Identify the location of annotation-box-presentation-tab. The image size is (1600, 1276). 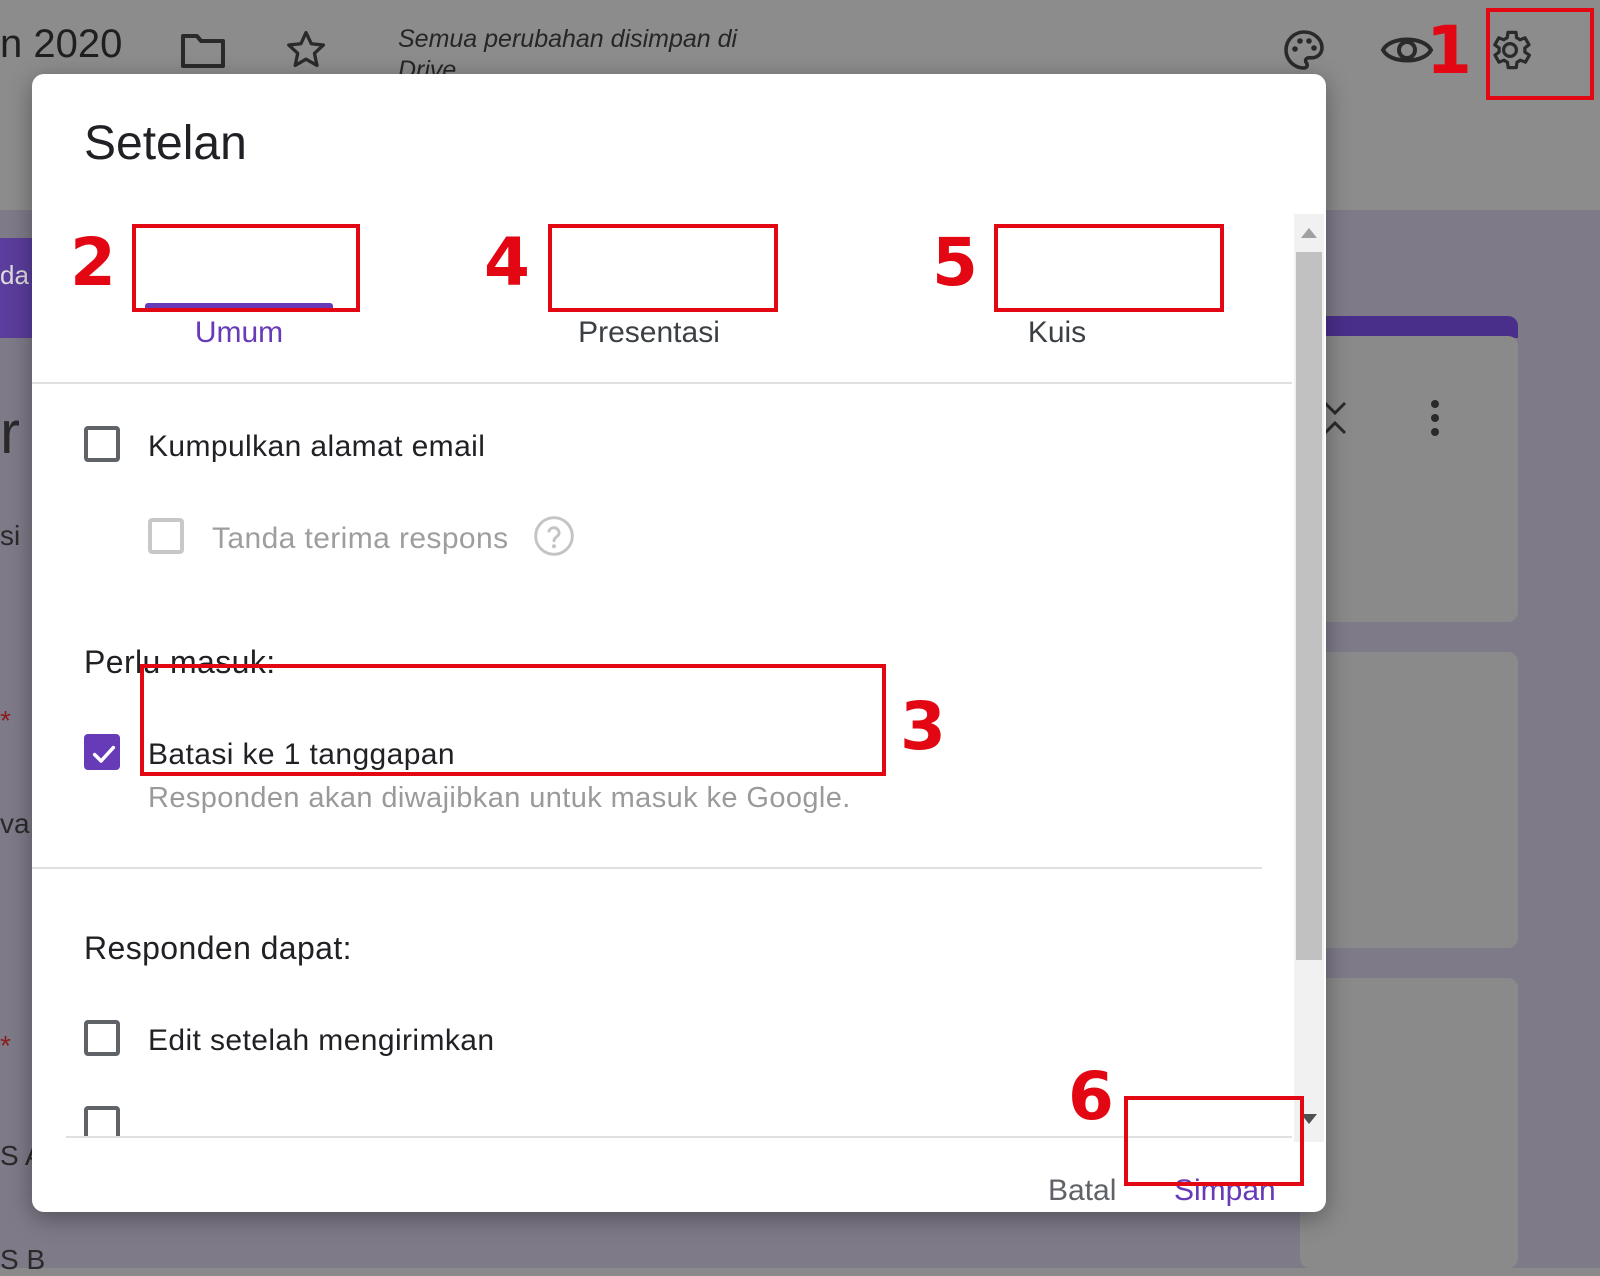
(663, 268).